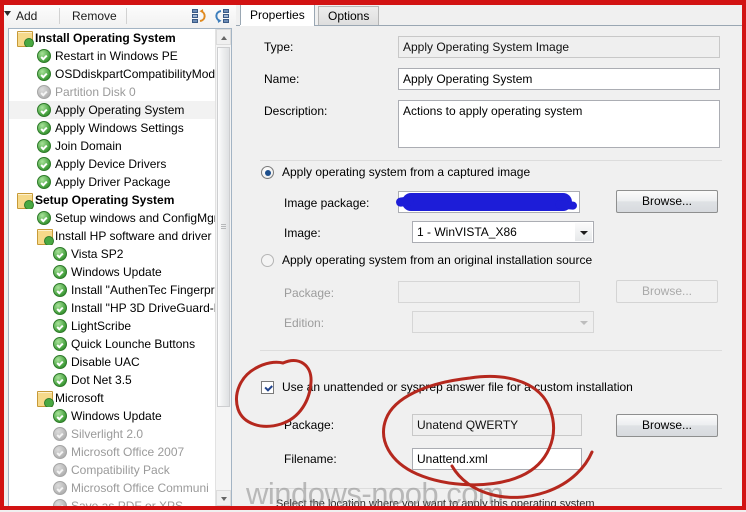 The width and height of the screenshot is (746, 512). What do you see at coordinates (112, 254) in the screenshot?
I see `tree-item: Vista SP2` at bounding box center [112, 254].